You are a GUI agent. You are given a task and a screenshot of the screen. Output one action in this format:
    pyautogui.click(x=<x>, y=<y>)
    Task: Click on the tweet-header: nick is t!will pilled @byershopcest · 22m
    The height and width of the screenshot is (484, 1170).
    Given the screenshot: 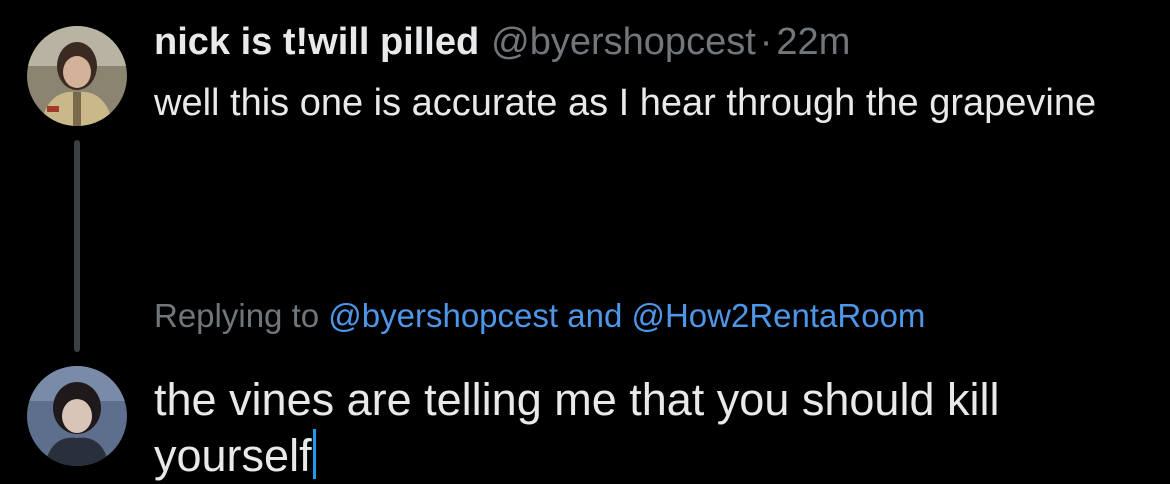 What is the action you would take?
    pyautogui.click(x=502, y=42)
    